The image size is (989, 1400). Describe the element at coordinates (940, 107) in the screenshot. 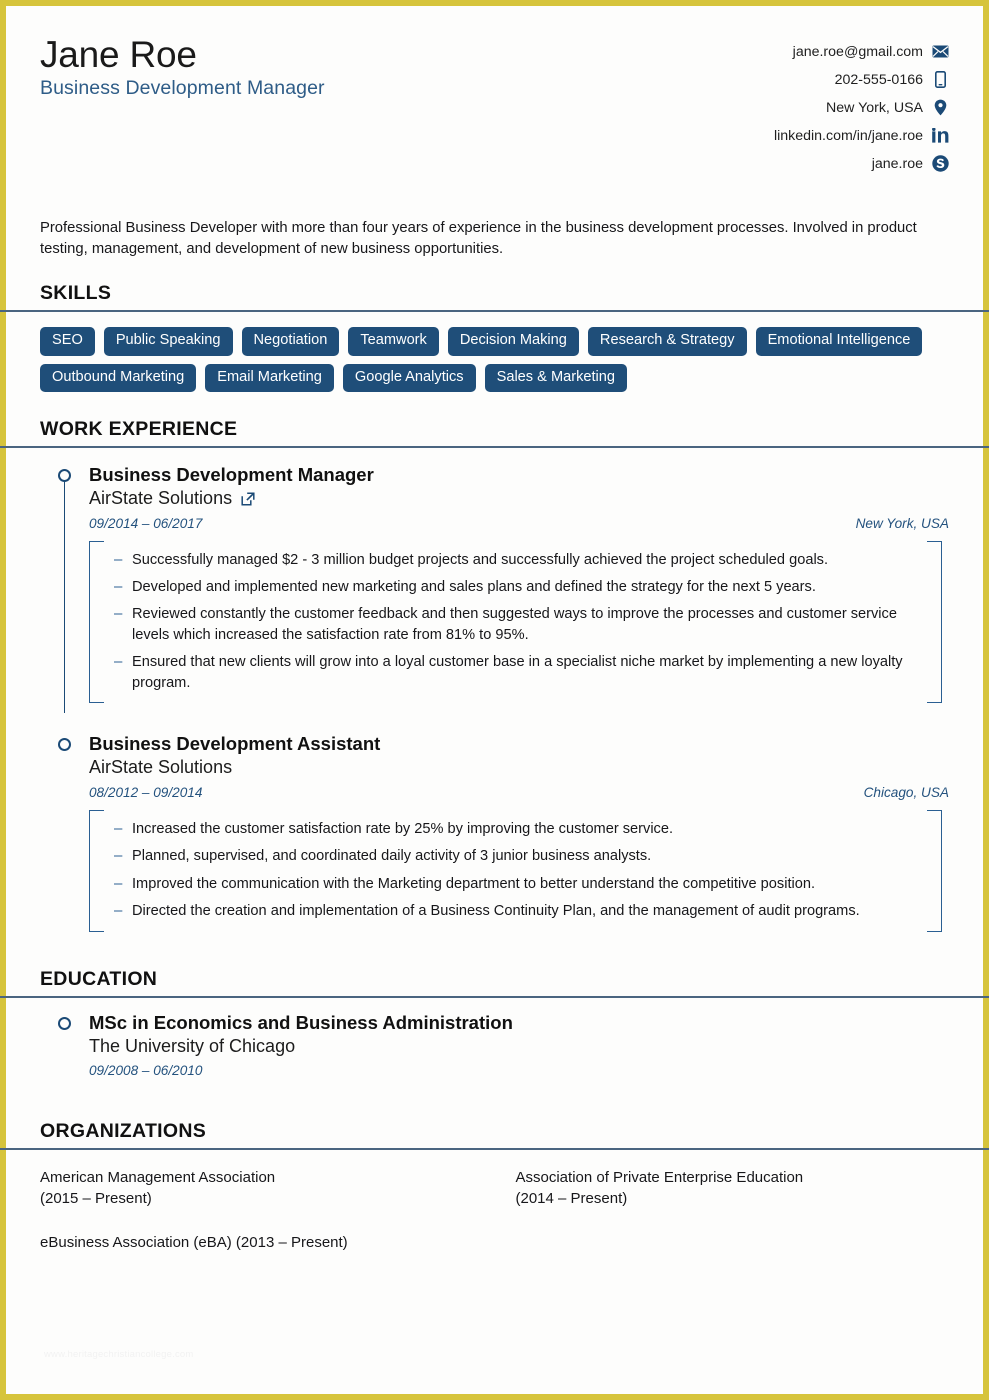

I see `location-pin-icon` at that location.